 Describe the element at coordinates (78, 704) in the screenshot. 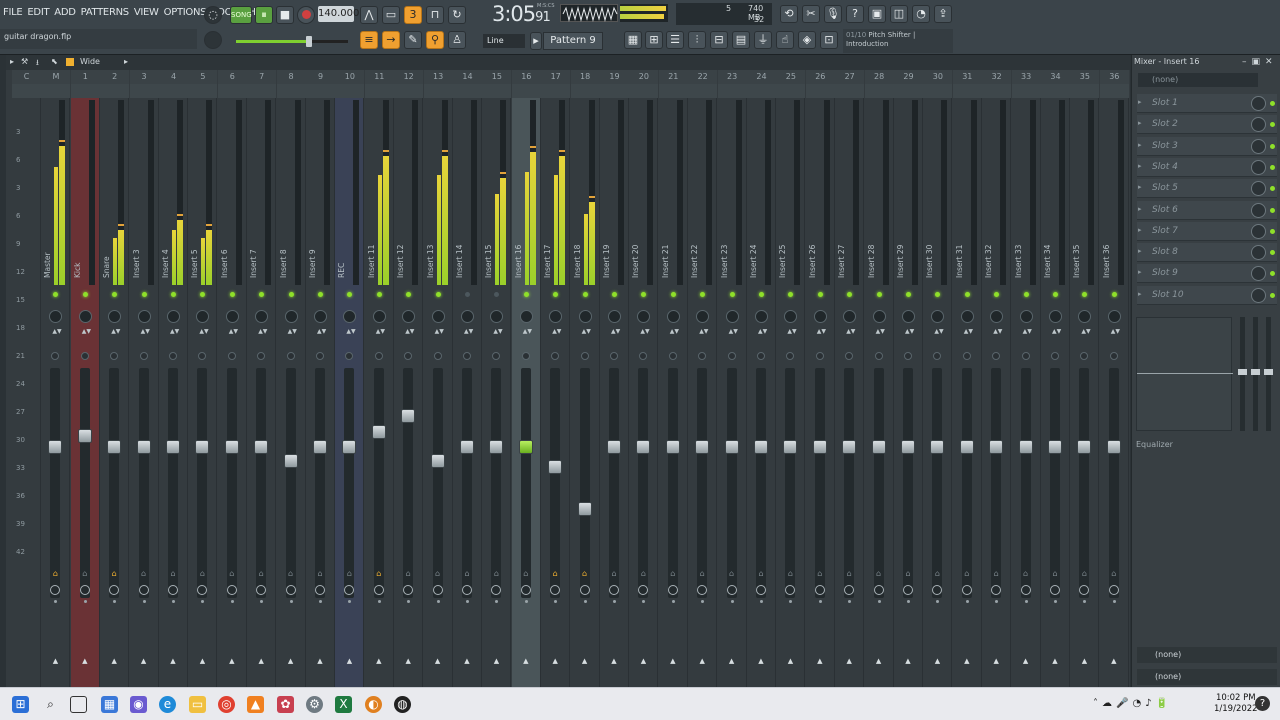

I see `task-view-icon` at that location.